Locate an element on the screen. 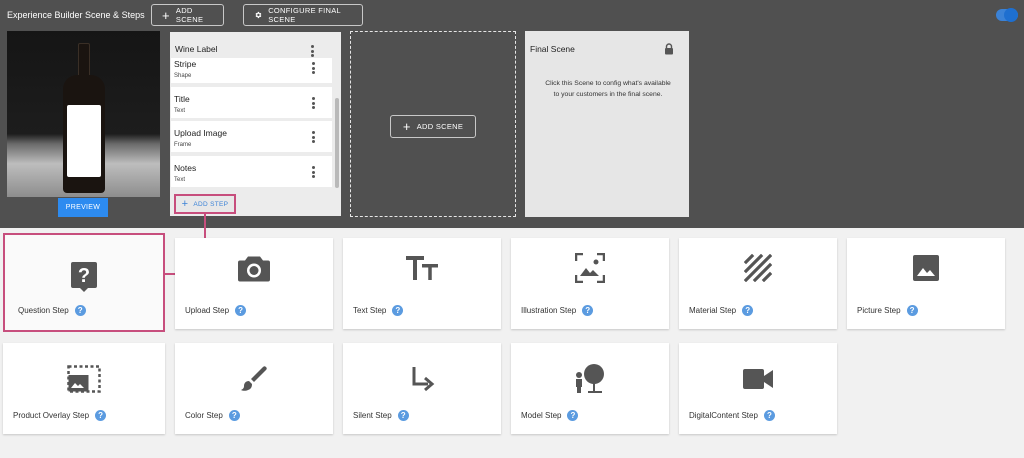 The image size is (1024, 458). step-tile-label: Question Step ? is located at coordinates (52, 310).